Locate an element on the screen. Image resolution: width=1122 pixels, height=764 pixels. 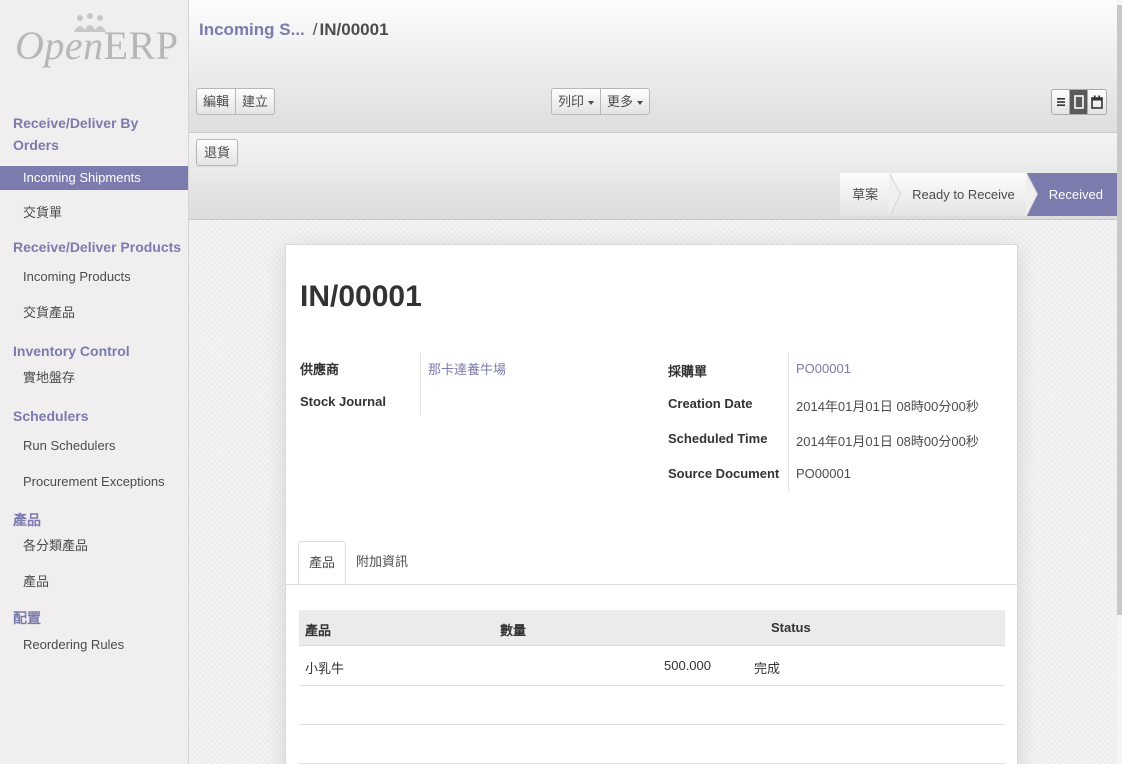
more-dropdown-button: 更多 is located at coordinates (625, 101).